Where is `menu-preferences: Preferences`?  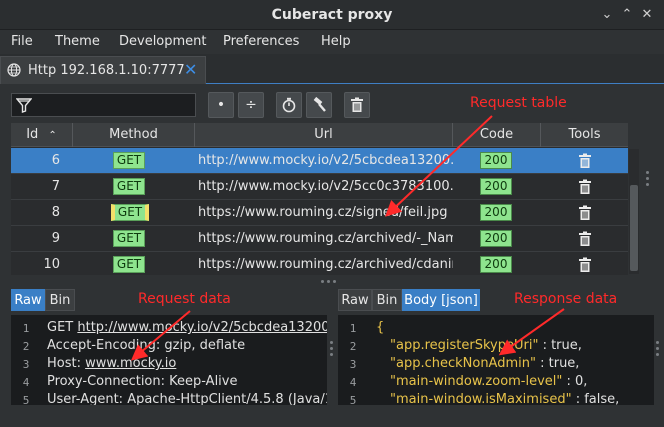 menu-preferences: Preferences is located at coordinates (261, 41).